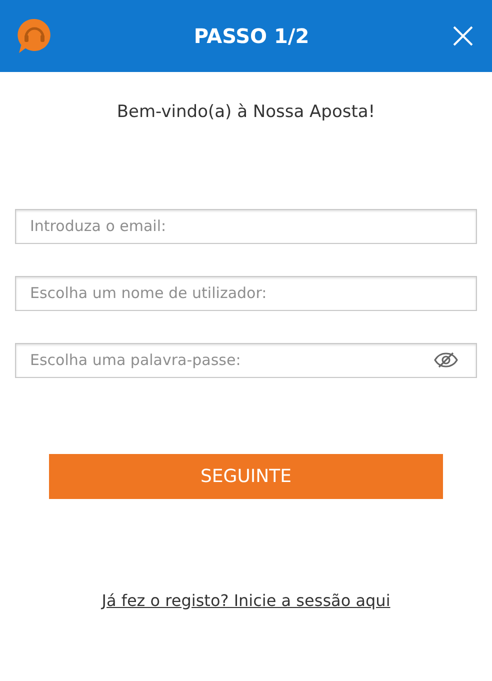 The height and width of the screenshot is (681, 492). Describe the element at coordinates (246, 600) in the screenshot. I see `login-link: Já fez o registo? Inicie a sessão aqui` at that location.